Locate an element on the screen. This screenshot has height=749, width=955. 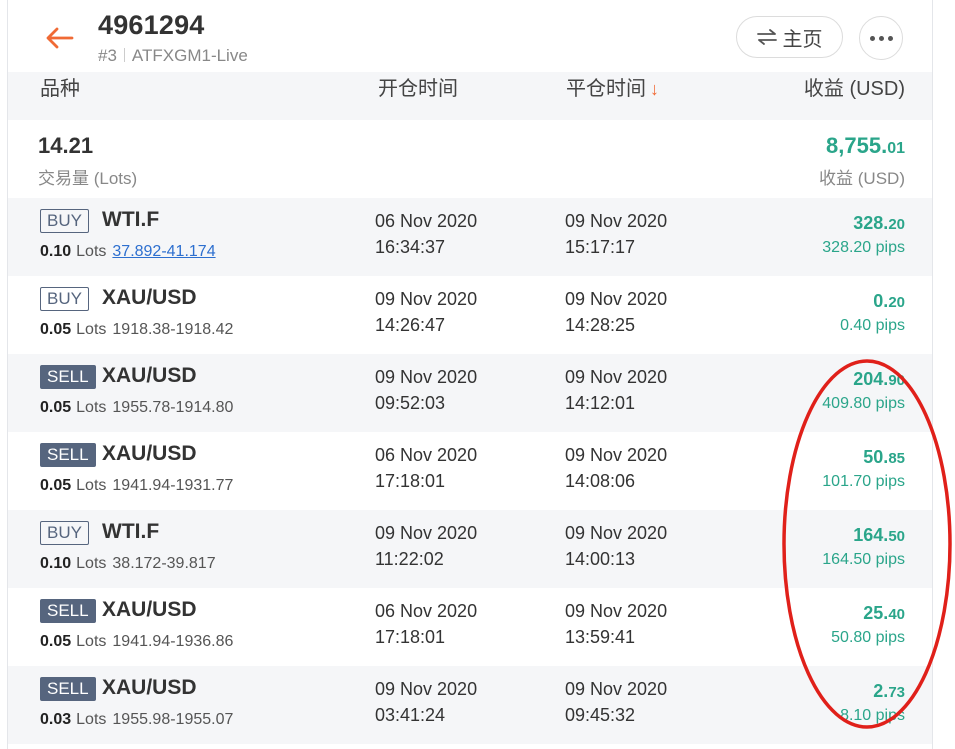
subtitle-divider is located at coordinates (124, 55).